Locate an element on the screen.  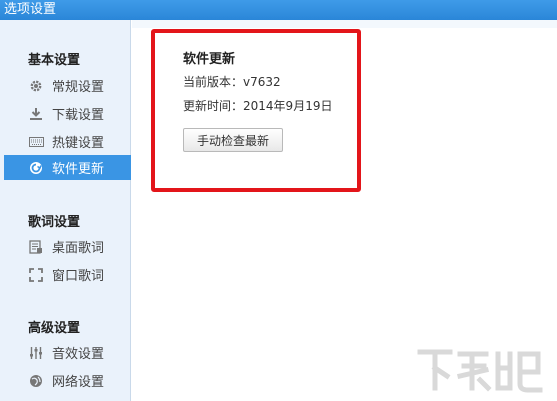
sidebar-item-general: 常规设置 is located at coordinates (67, 85).